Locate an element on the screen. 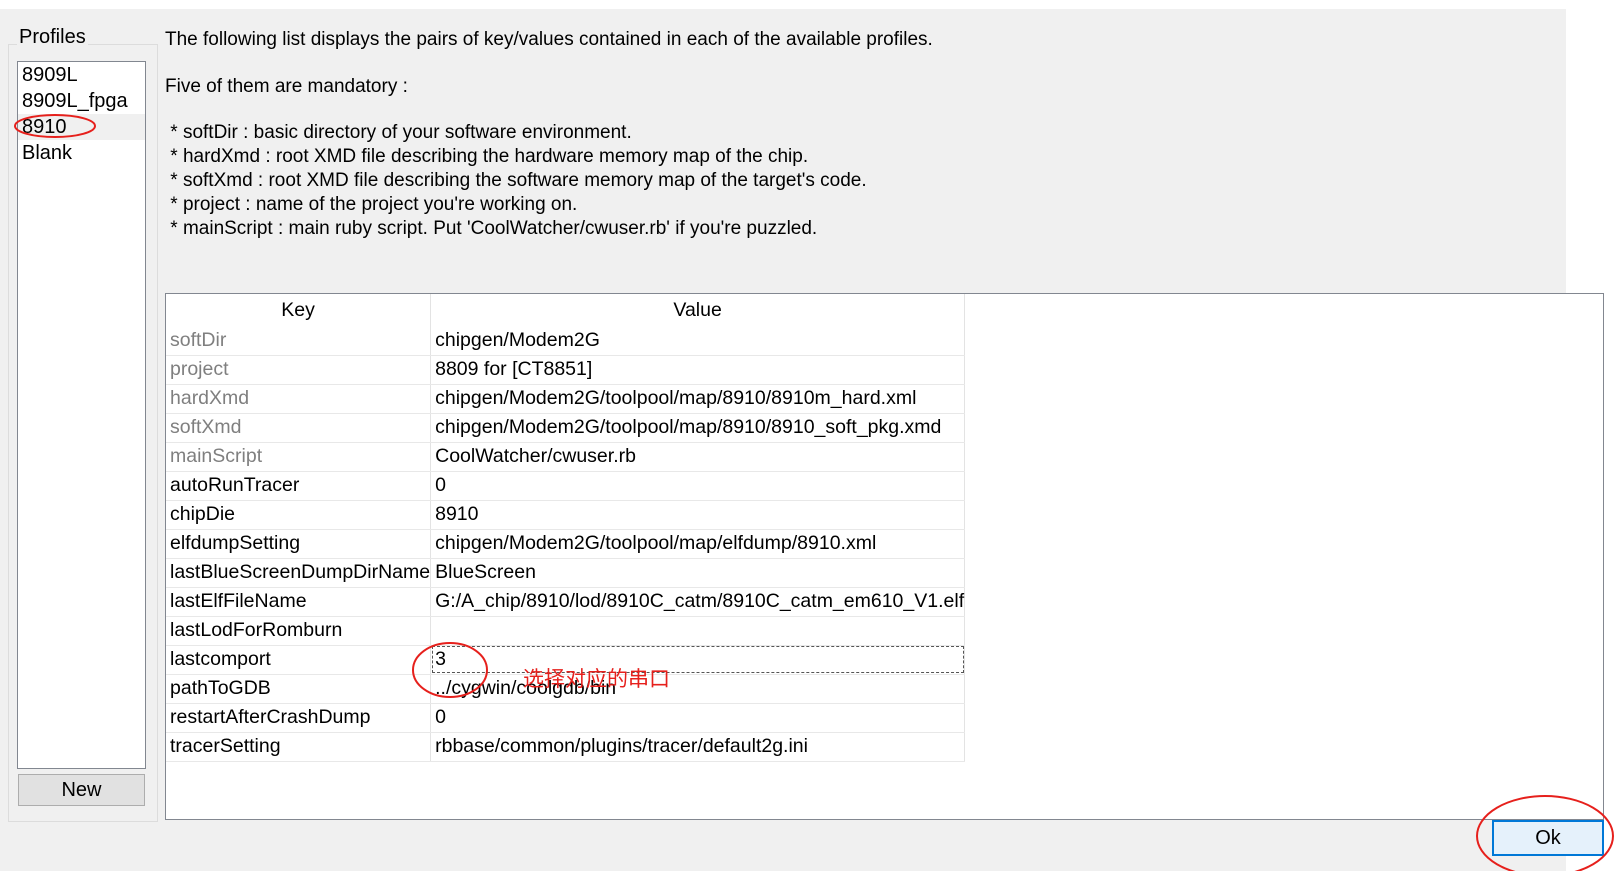  value-cell: 8809 for [CT8851] is located at coordinates (698, 370).